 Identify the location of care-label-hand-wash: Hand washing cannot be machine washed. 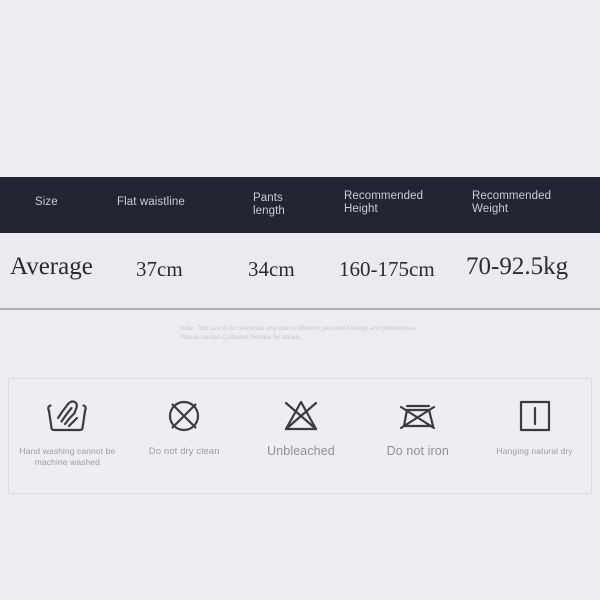
(67, 456).